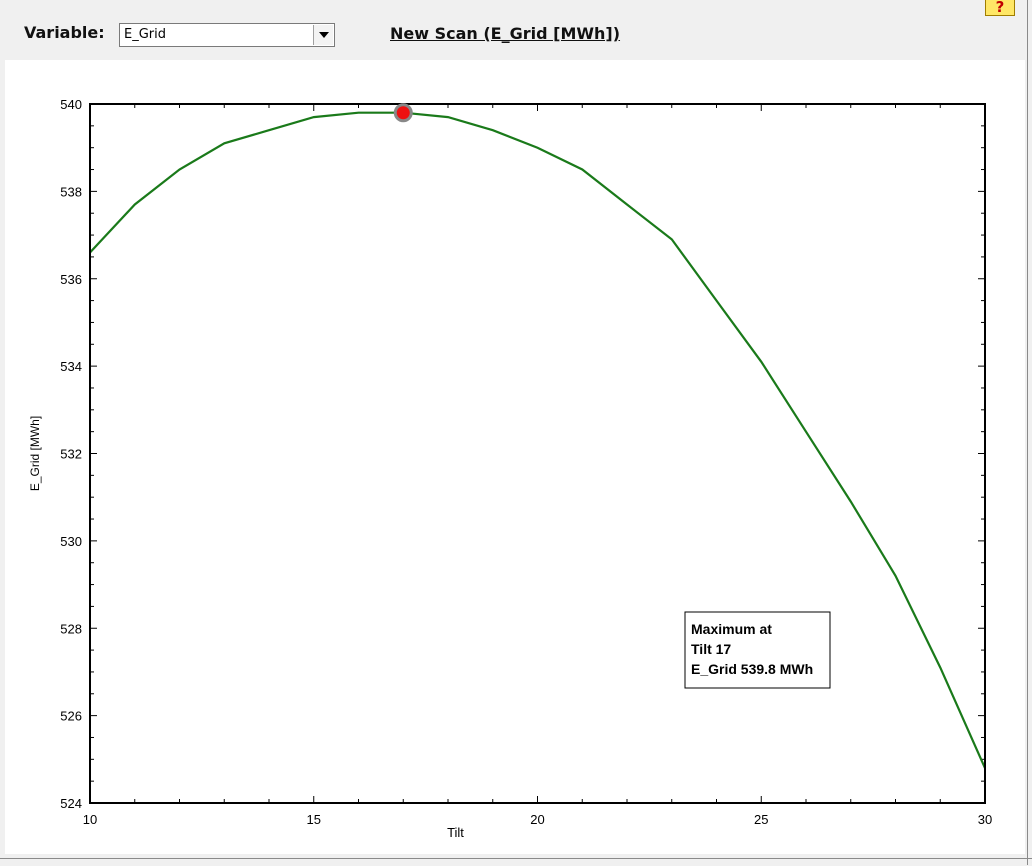  I want to click on y-tick-label: 538, so click(71, 191).